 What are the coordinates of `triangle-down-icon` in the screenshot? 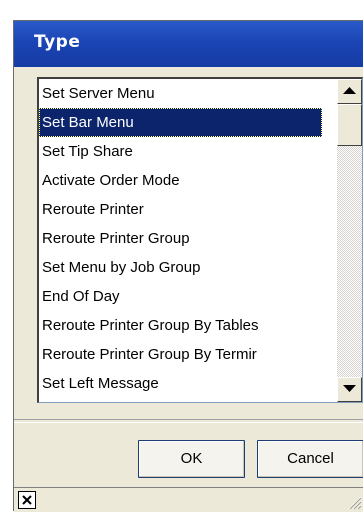 It's located at (349, 388).